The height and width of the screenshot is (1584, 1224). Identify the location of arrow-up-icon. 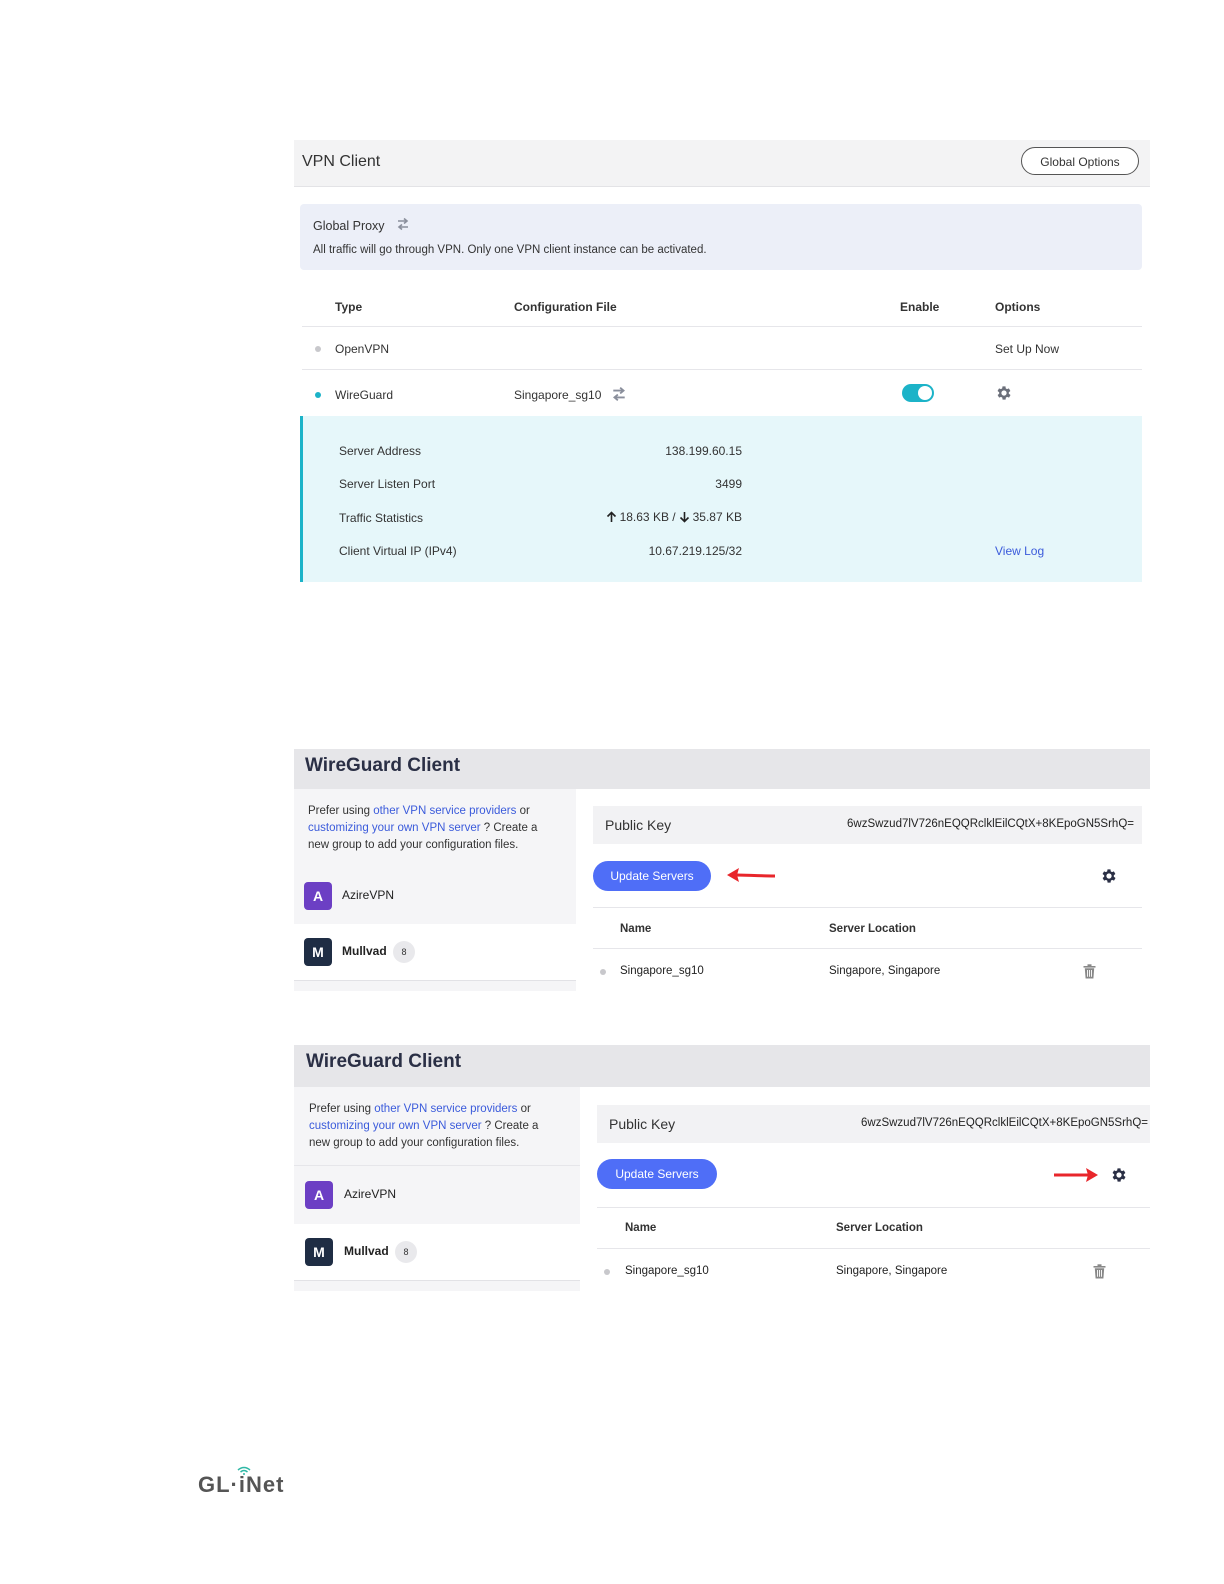
(611, 517).